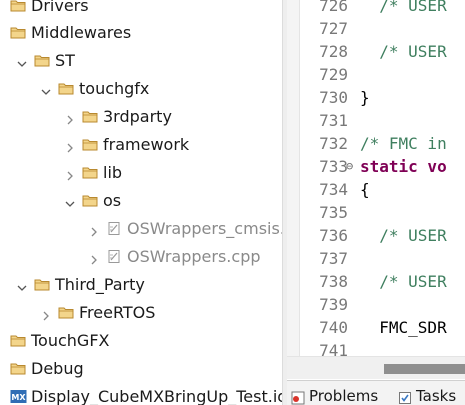  I want to click on tasks-icon, so click(405, 397).